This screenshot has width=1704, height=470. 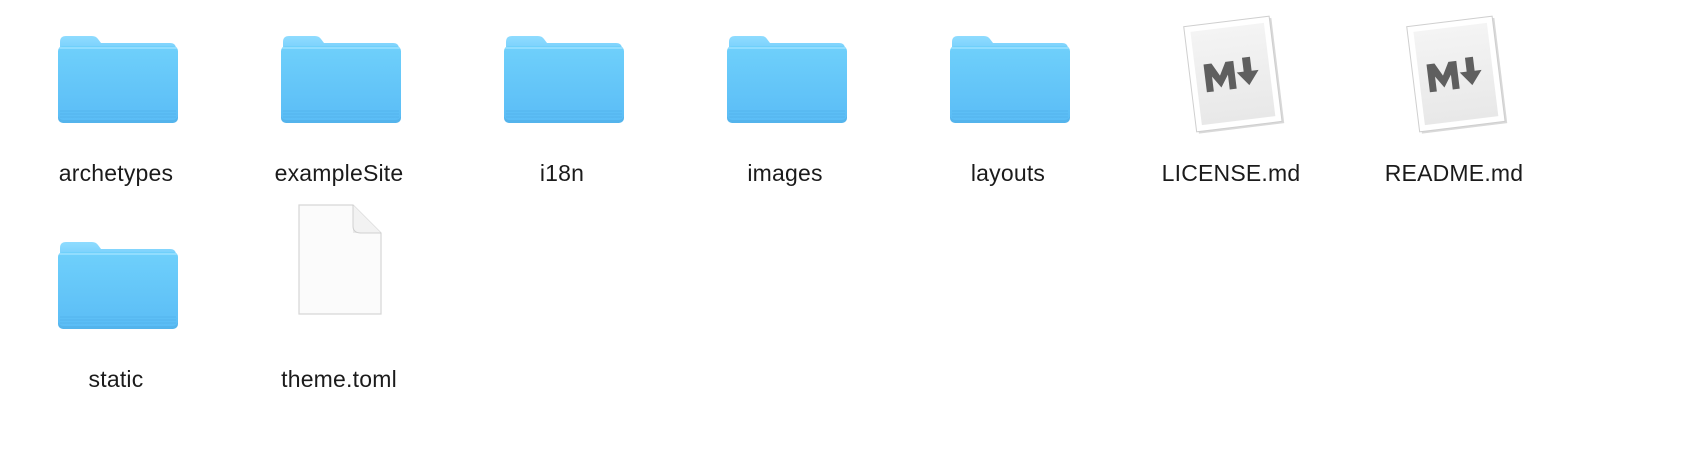 I want to click on file-item-license-md: LICENSE.md, so click(x=1231, y=100).